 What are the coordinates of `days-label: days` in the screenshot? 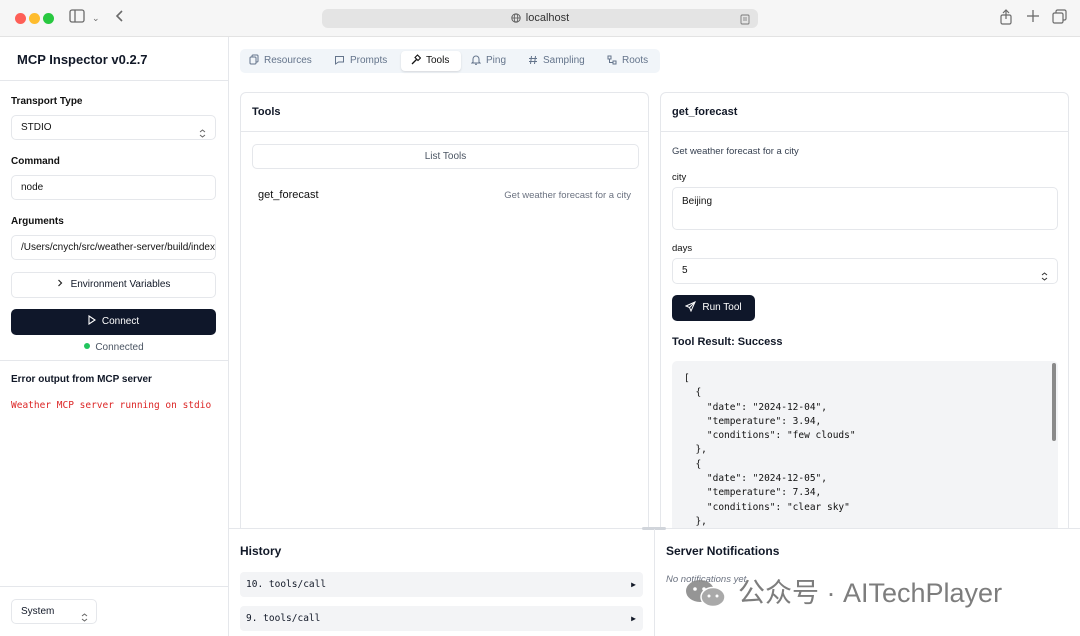 It's located at (682, 248).